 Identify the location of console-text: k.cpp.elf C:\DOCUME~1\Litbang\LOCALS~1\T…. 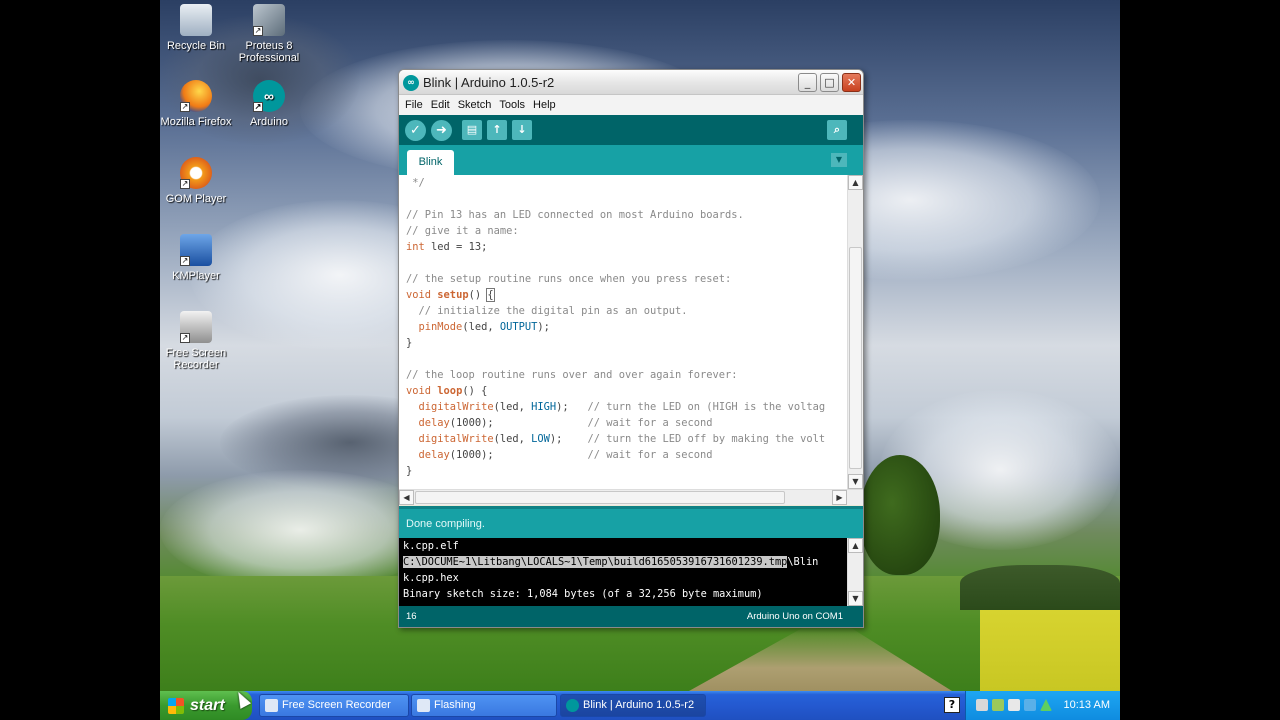
(624, 572).